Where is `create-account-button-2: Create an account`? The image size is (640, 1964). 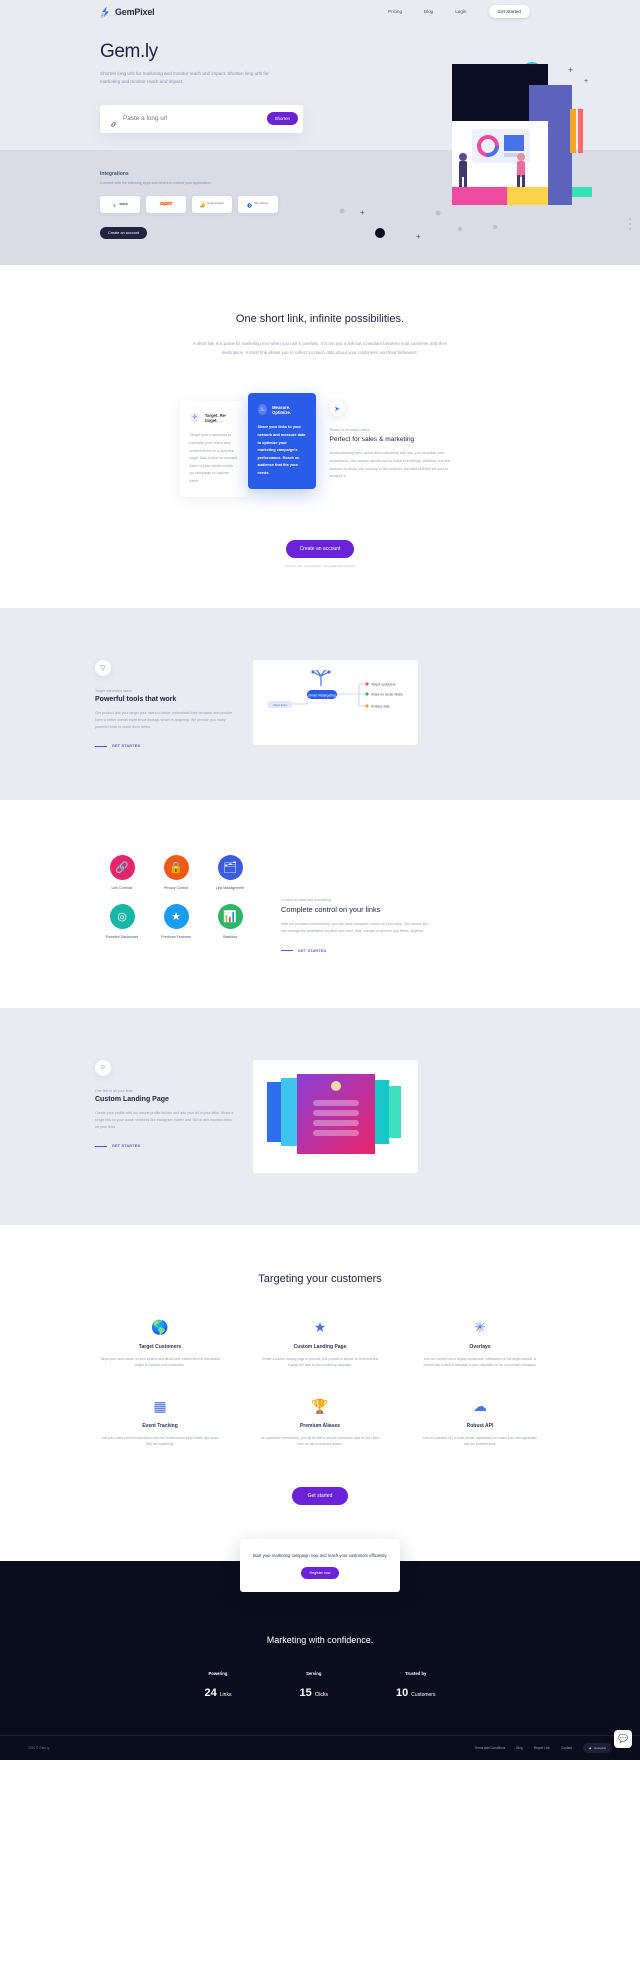
create-account-button-2: Create an account is located at coordinates (320, 548).